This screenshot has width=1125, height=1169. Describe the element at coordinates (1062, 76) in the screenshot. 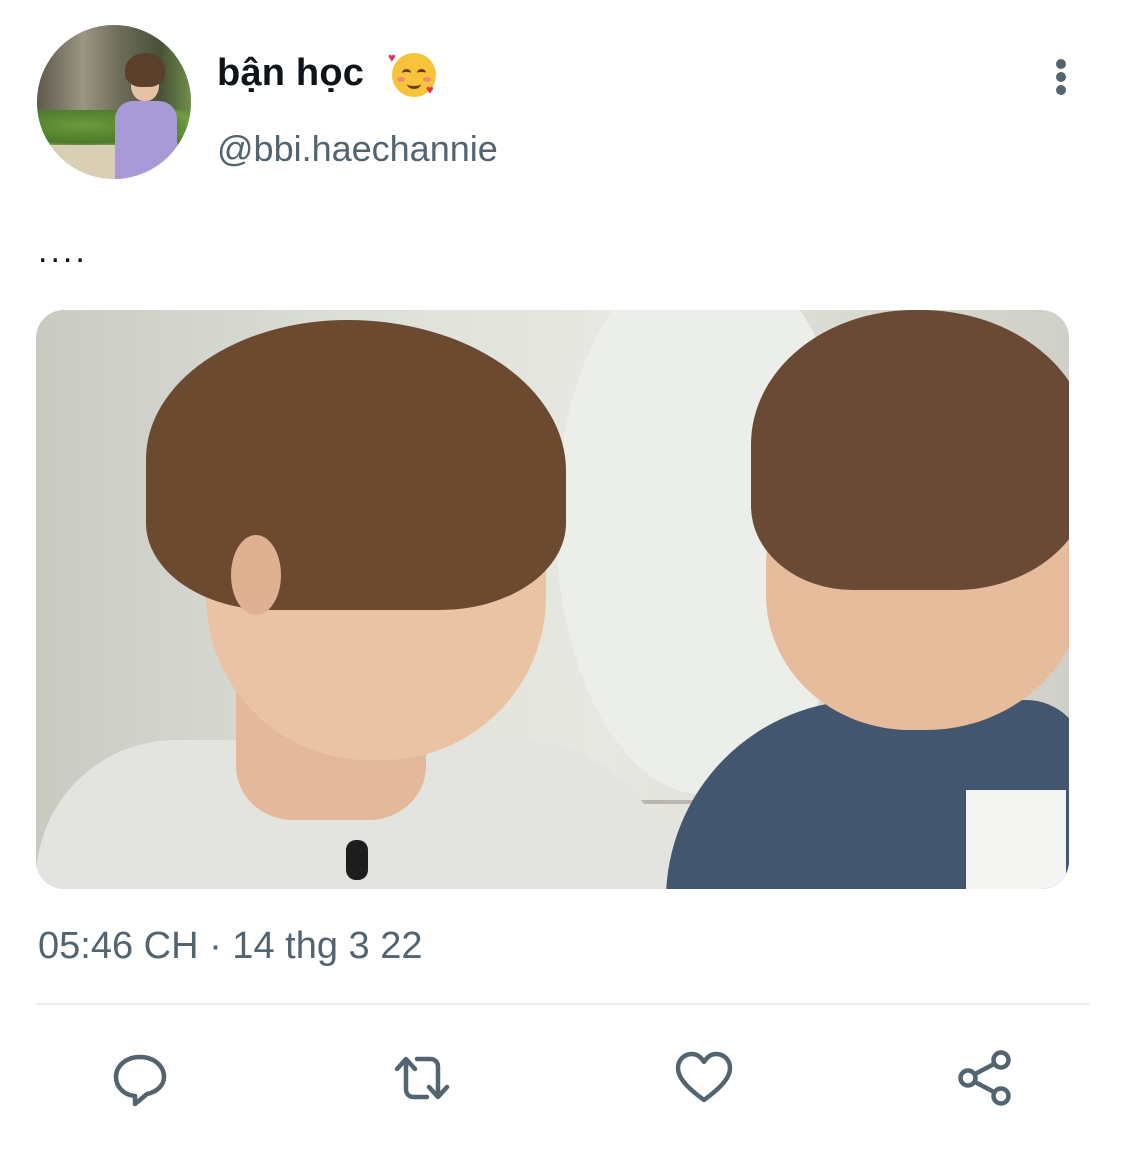

I see `more-vertical-icon` at that location.